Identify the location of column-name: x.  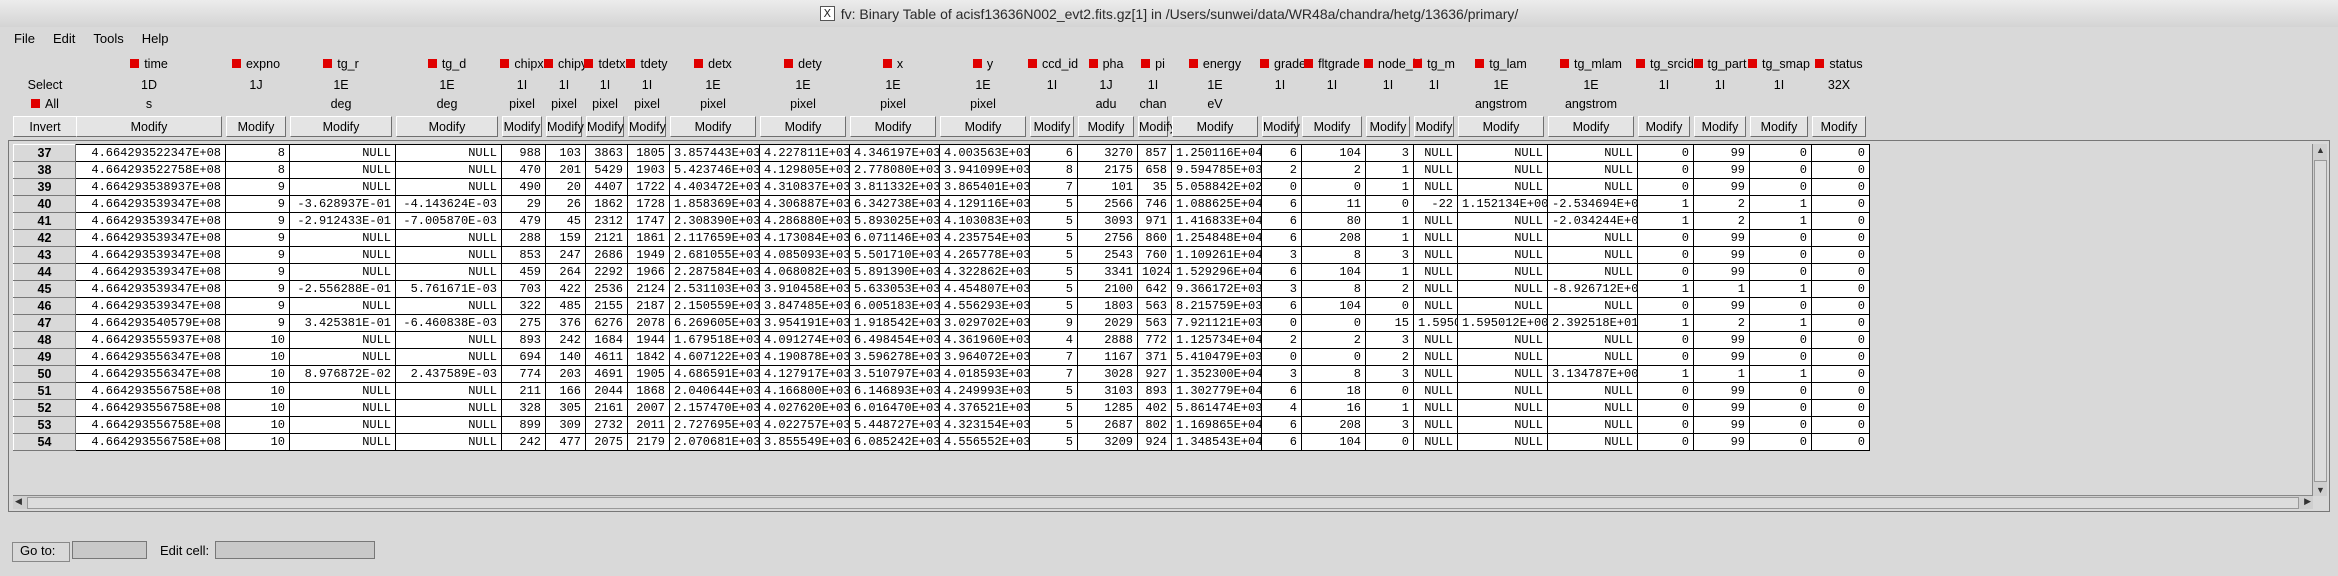
(893, 64).